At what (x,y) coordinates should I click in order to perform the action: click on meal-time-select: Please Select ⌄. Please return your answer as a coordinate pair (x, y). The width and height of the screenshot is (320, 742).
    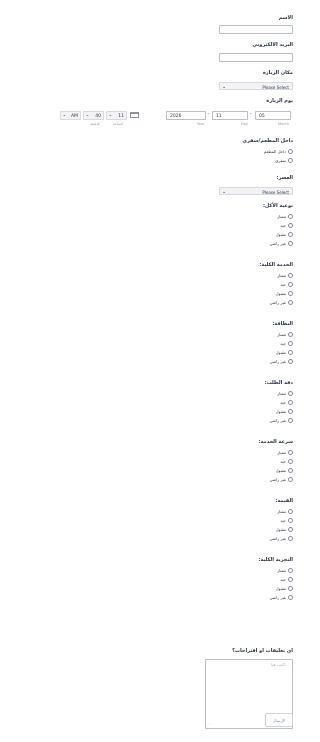
    Looking at the image, I should click on (256, 191).